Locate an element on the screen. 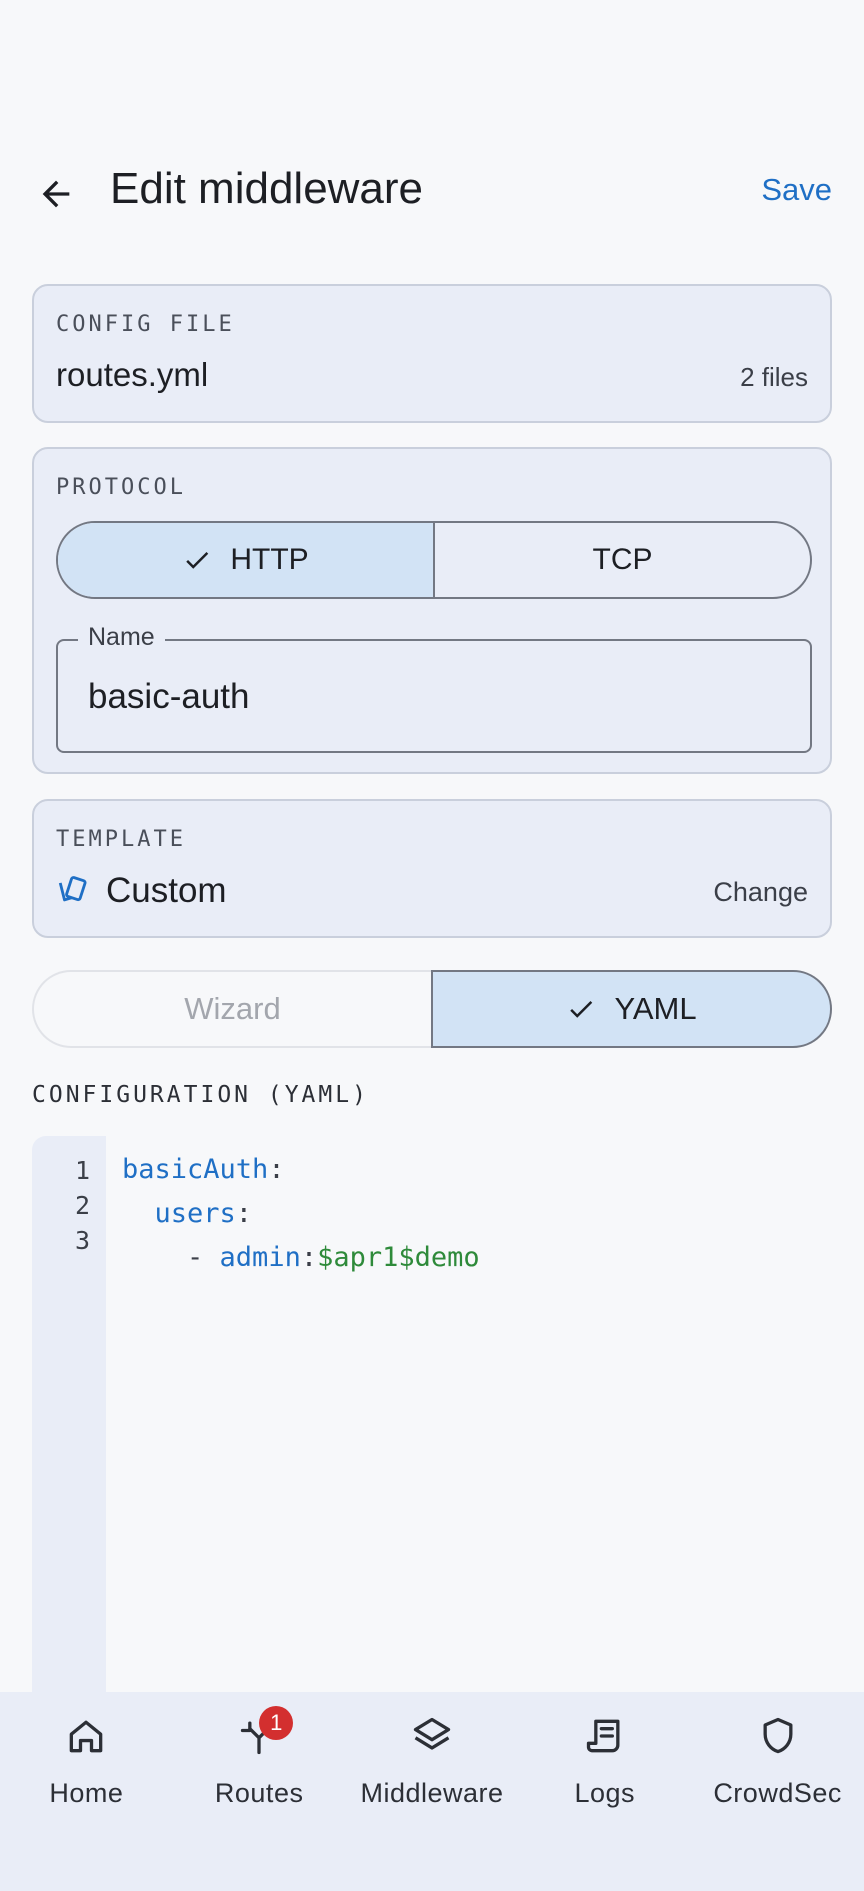 Image resolution: width=864 pixels, height=1891 pixels. mode-option-yaml: YAML is located at coordinates (631, 1009).